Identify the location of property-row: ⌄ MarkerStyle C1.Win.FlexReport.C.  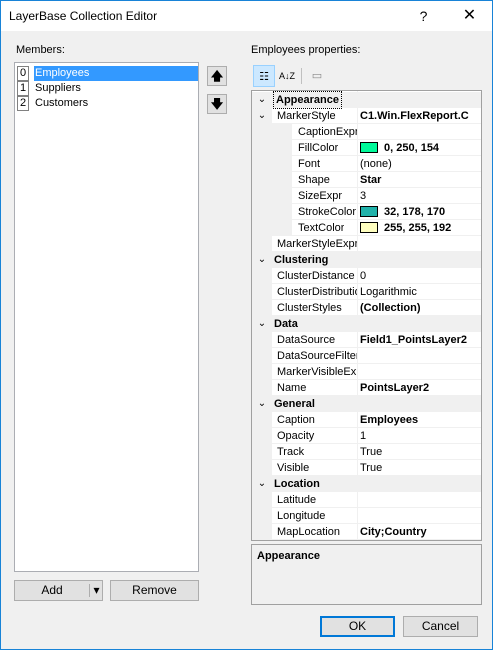
(366, 116).